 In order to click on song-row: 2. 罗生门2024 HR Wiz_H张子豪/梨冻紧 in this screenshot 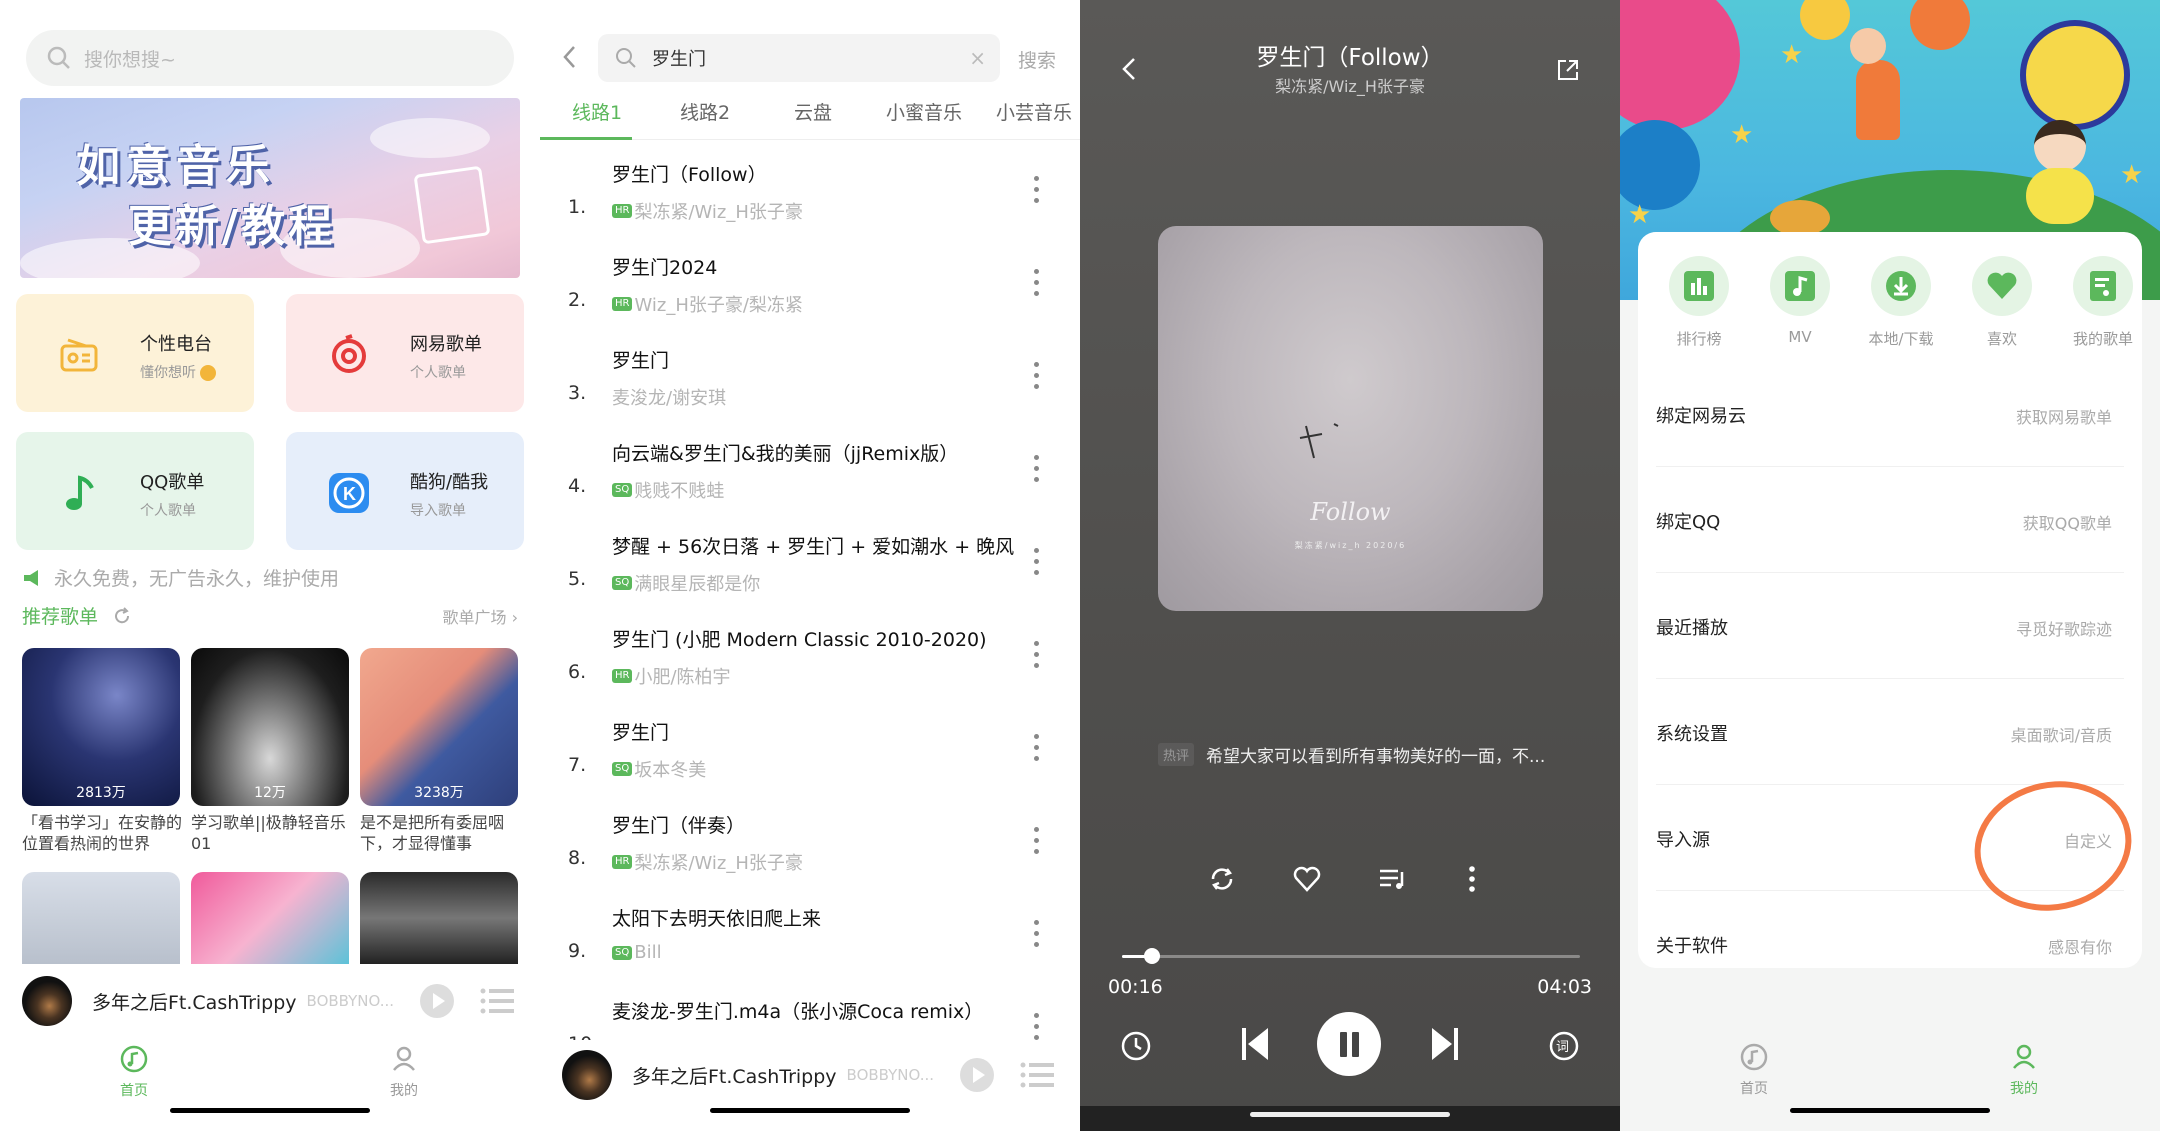, I will do `click(810, 299)`.